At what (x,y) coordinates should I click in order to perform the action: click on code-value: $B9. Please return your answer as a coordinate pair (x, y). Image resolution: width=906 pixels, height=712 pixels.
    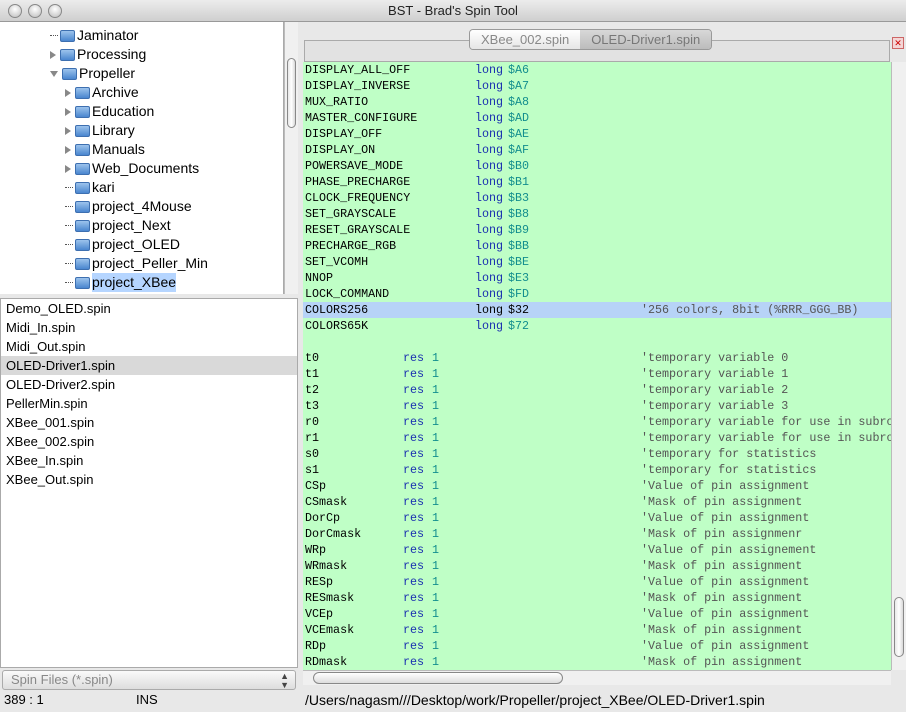
    Looking at the image, I should click on (519, 230).